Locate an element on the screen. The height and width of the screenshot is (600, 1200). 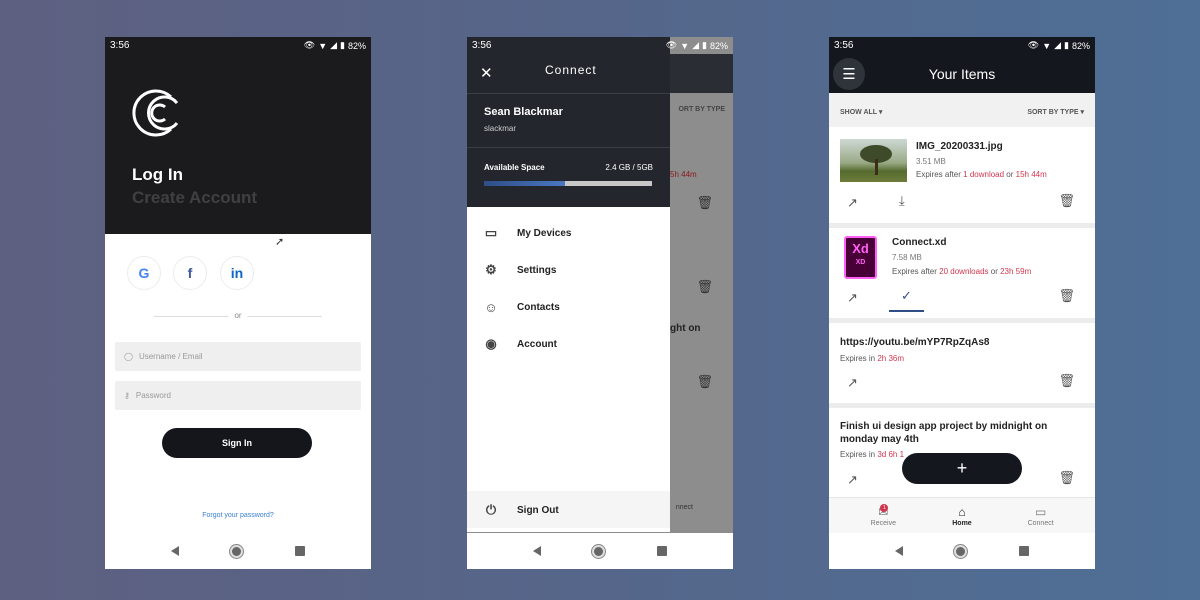
show-all-dropdown: SHOW ALL ▾ is located at coordinates (861, 112).